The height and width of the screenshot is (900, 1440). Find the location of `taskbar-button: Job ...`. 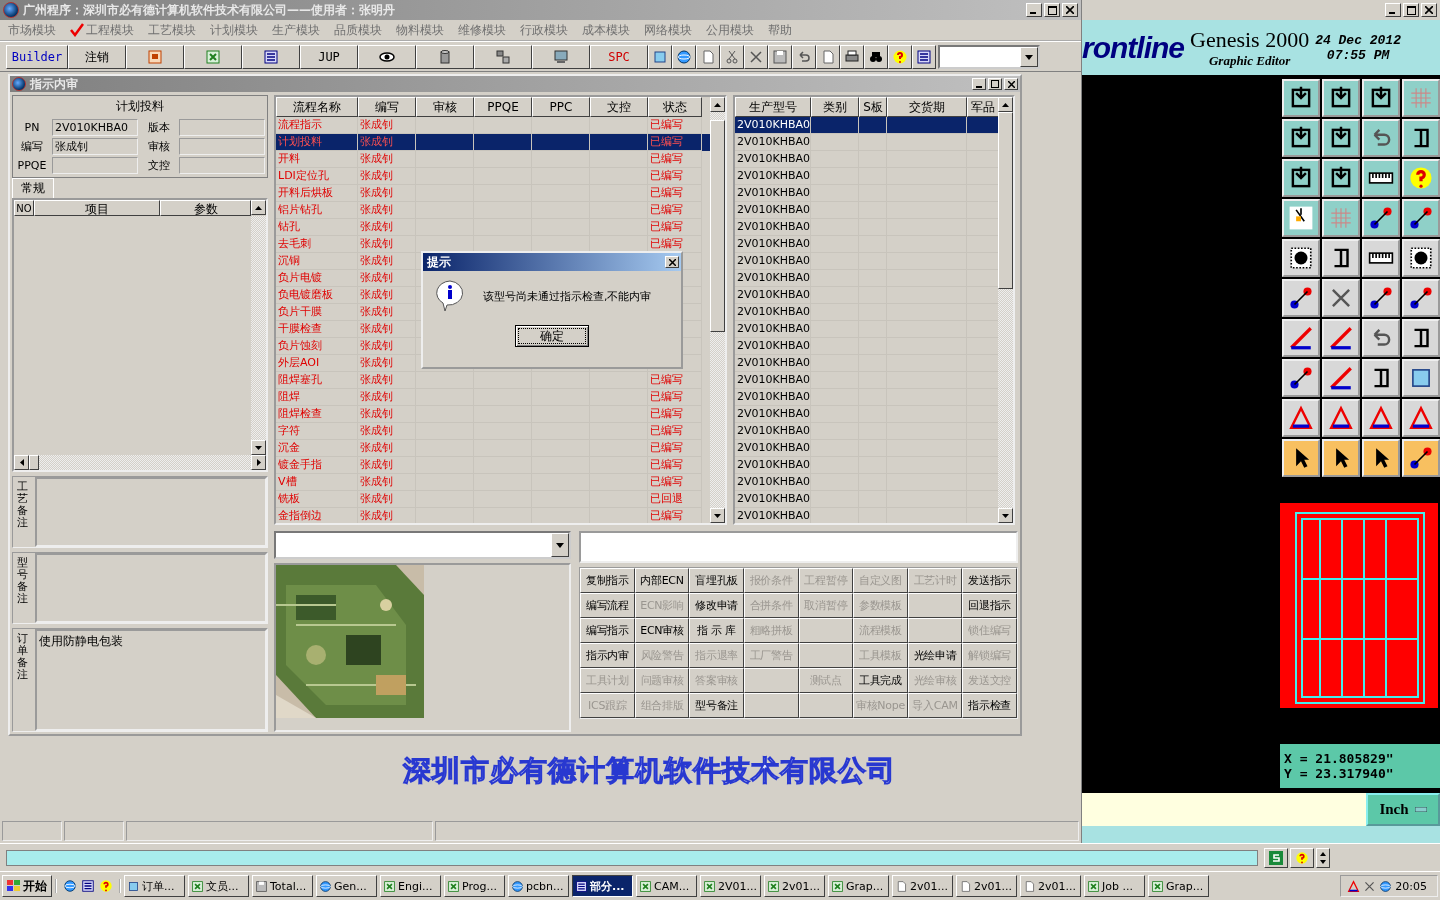

taskbar-button: Job ... is located at coordinates (1114, 886).